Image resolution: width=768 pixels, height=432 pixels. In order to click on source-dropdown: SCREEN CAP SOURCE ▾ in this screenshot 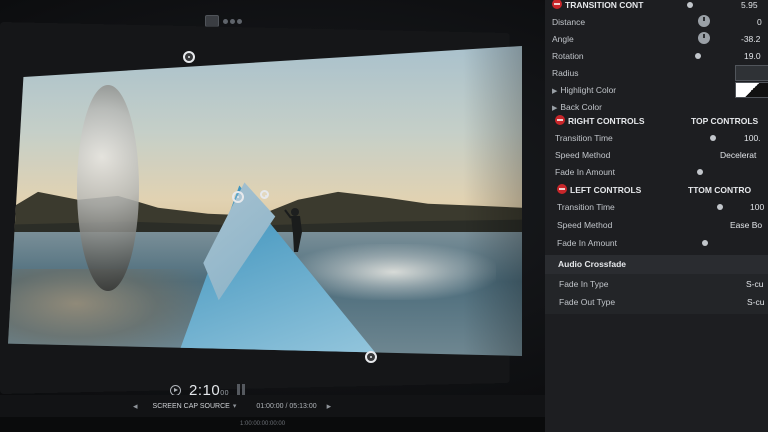, I will do `click(195, 406)`.